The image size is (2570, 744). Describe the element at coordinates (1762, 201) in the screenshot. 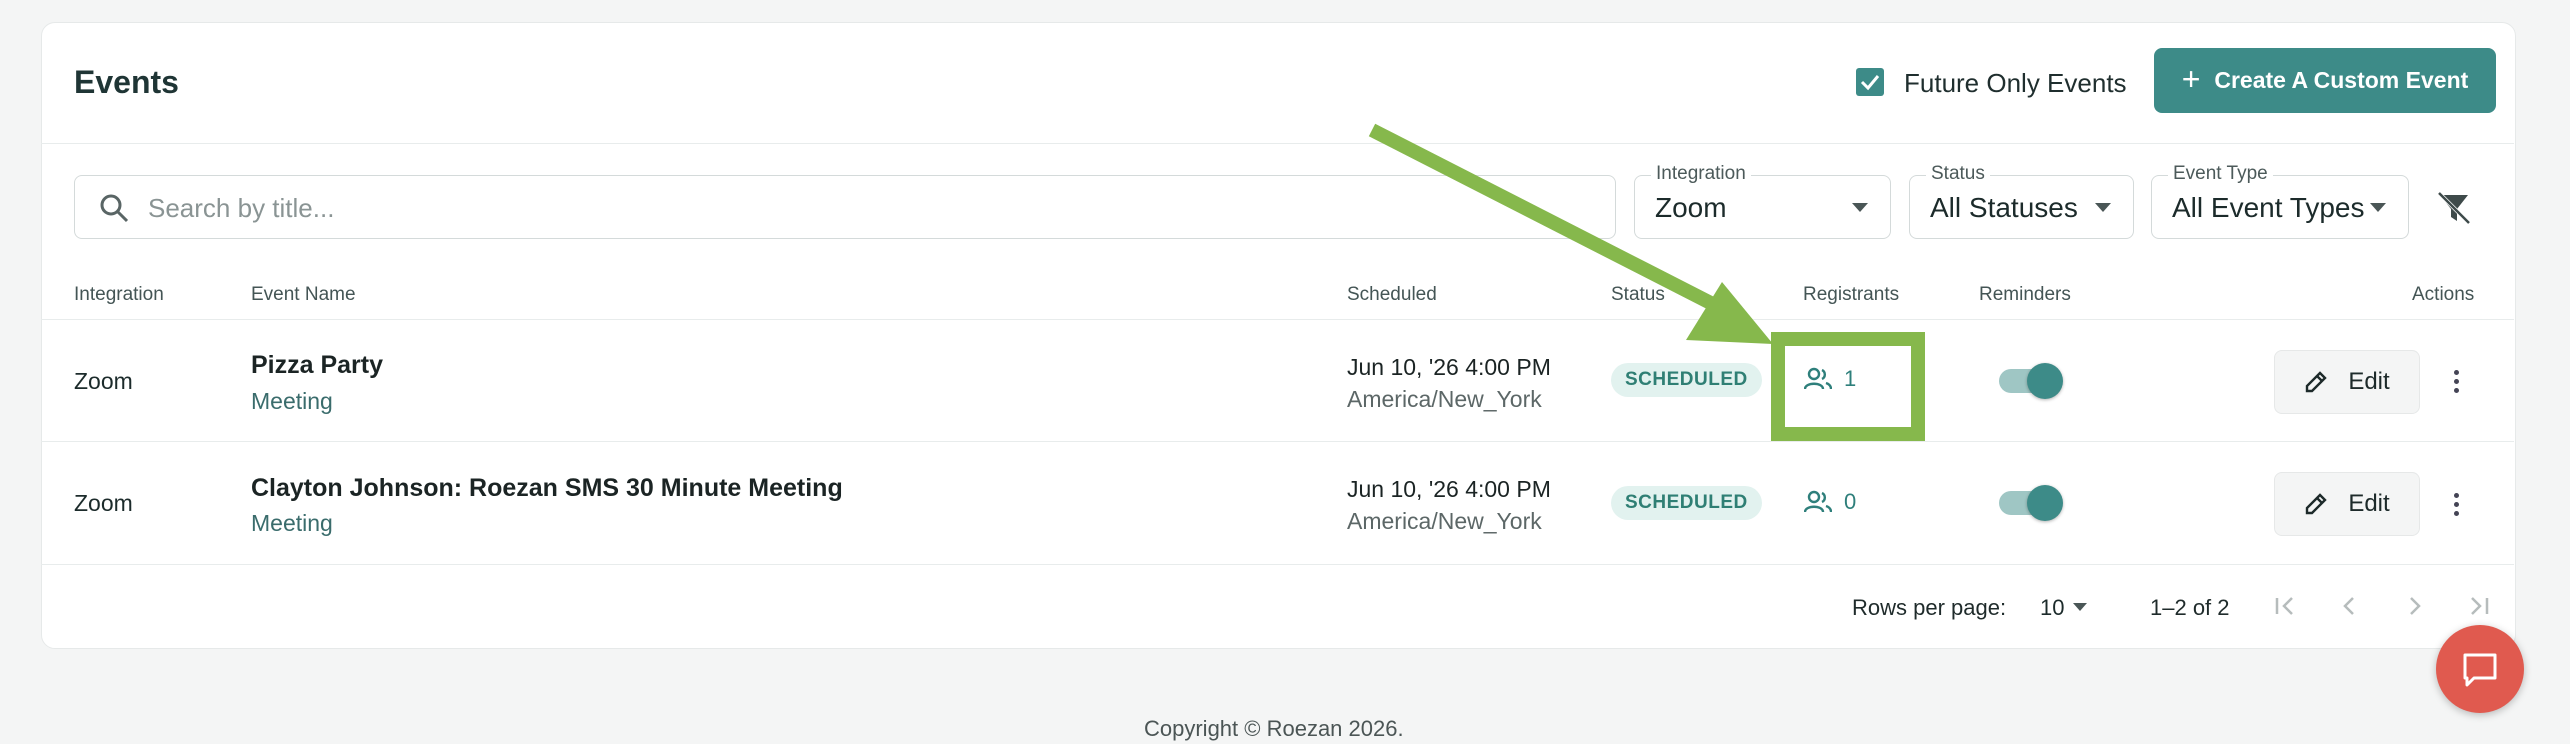

I see `integration-select: Integration Zoom` at that location.